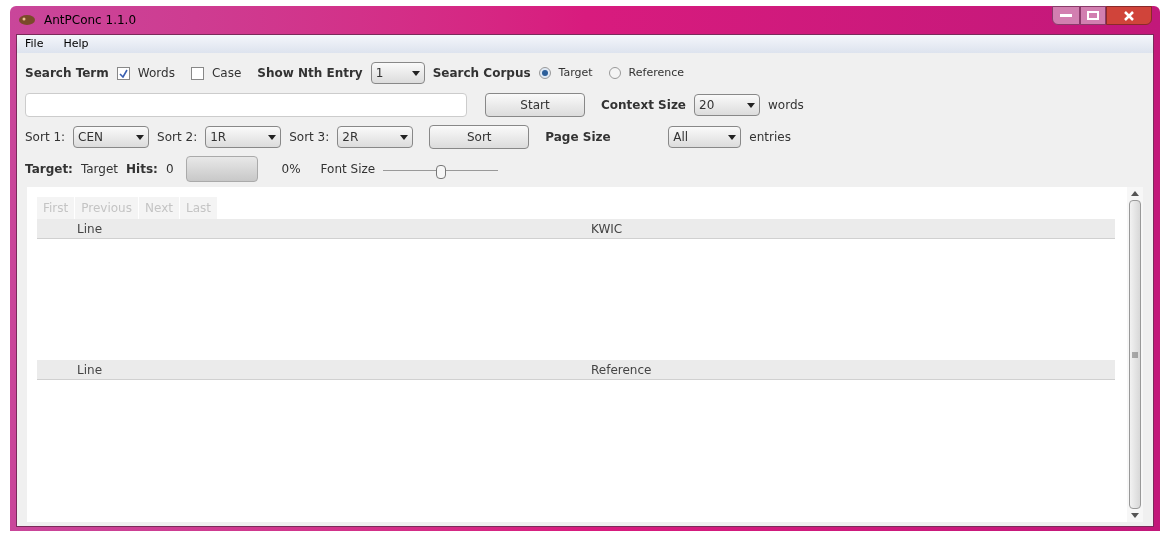 This screenshot has width=1168, height=535. What do you see at coordinates (27, 20) in the screenshot?
I see `app-icon` at bounding box center [27, 20].